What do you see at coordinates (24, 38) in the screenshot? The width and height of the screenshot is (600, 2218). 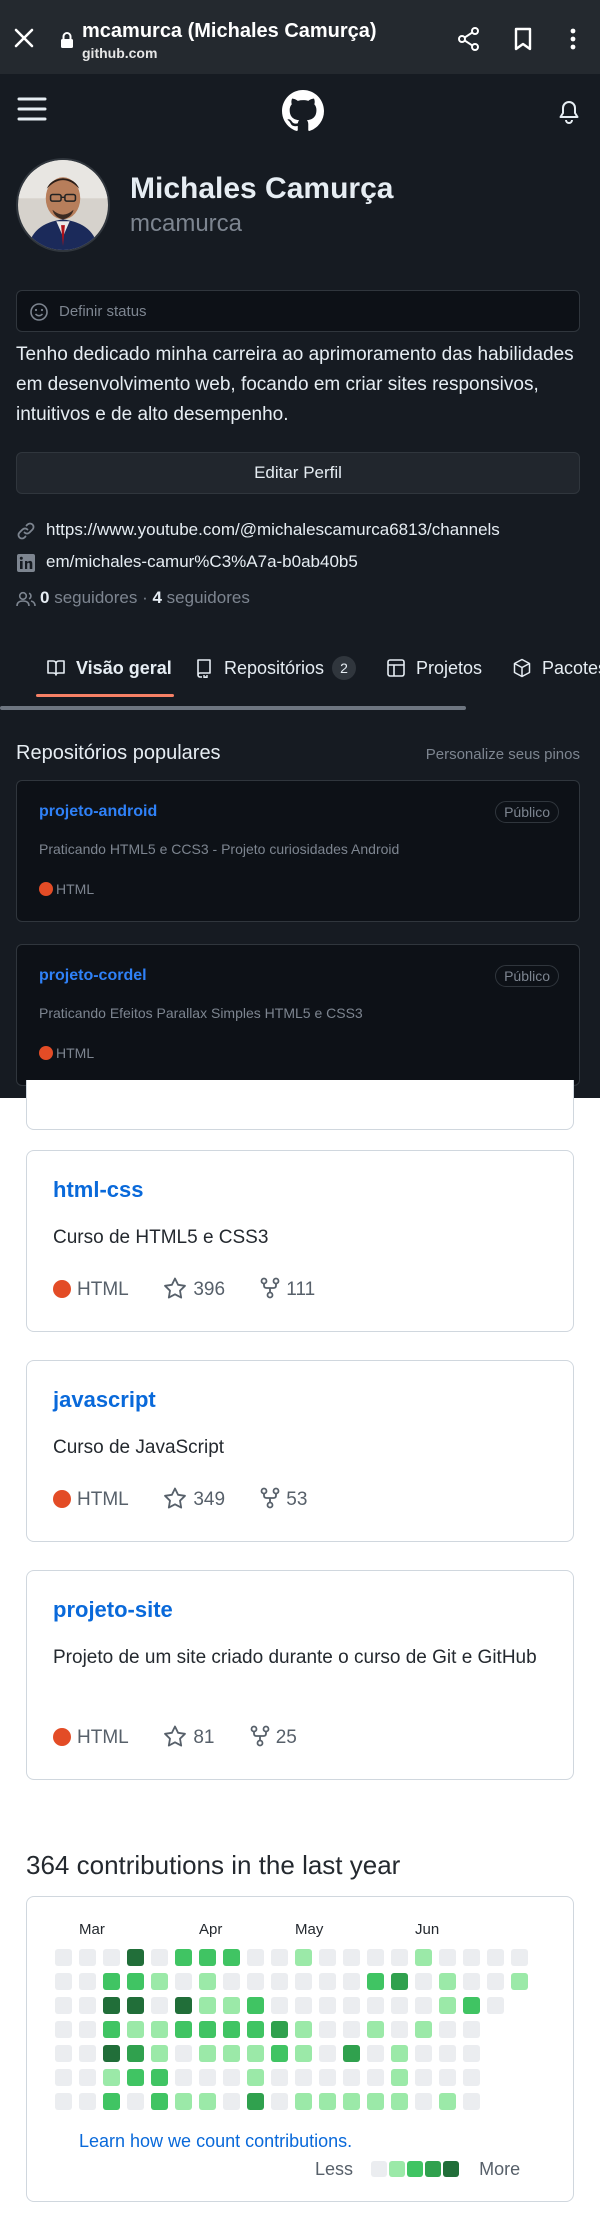 I see `close-icon` at bounding box center [24, 38].